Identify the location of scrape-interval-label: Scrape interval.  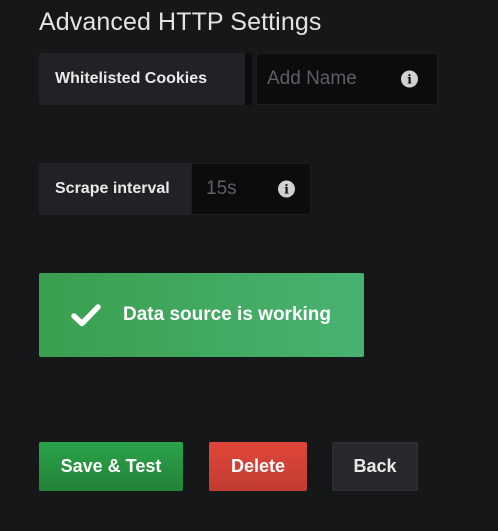
(115, 189).